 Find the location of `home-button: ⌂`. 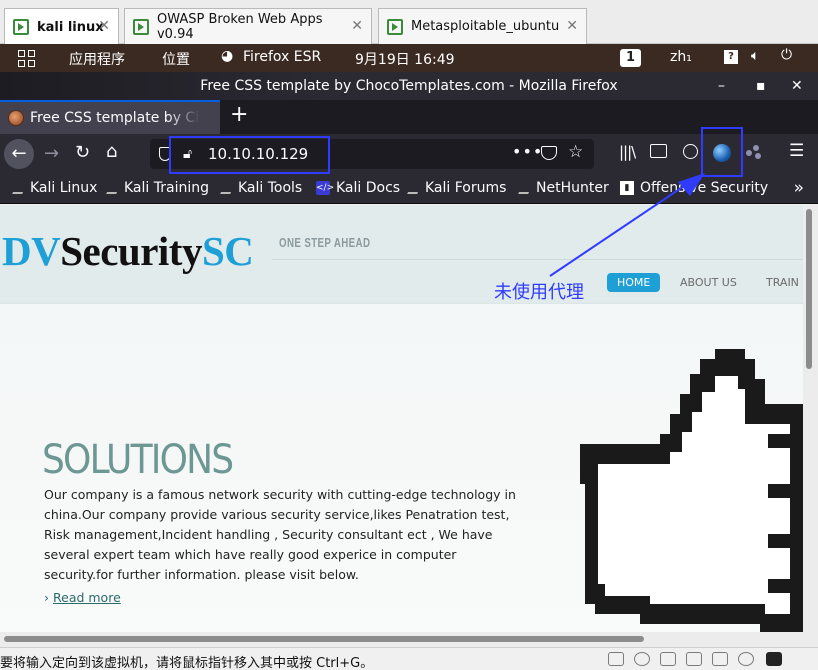

home-button: ⌂ is located at coordinates (111, 151).